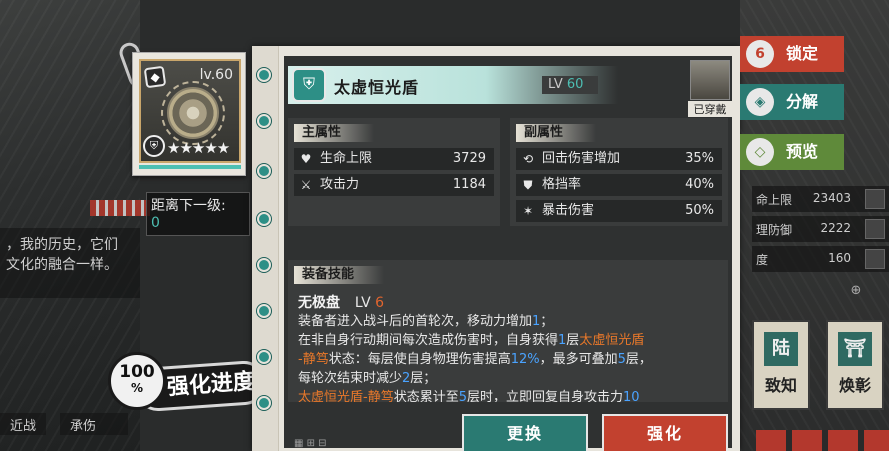  What do you see at coordinates (198, 148) in the screenshot?
I see `star-rating: ★★★★★` at bounding box center [198, 148].